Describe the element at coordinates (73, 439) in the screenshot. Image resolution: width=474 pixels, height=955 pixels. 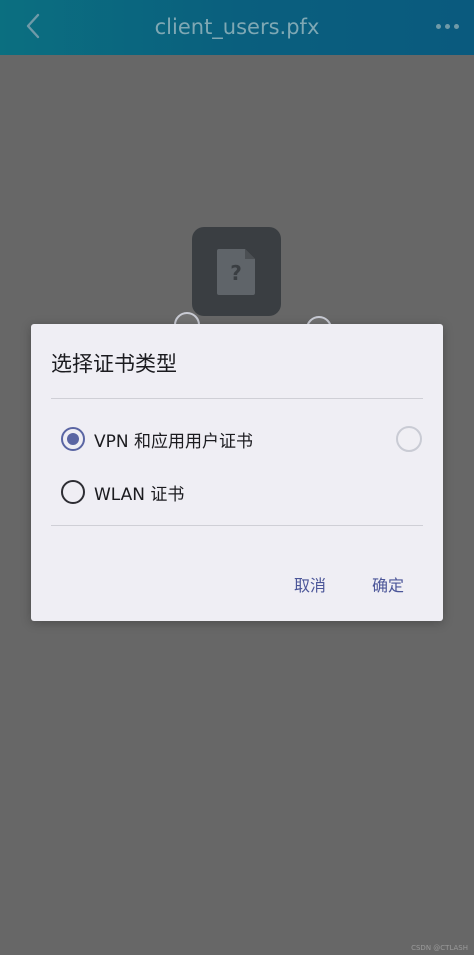
I see `radio-checked-icon` at that location.